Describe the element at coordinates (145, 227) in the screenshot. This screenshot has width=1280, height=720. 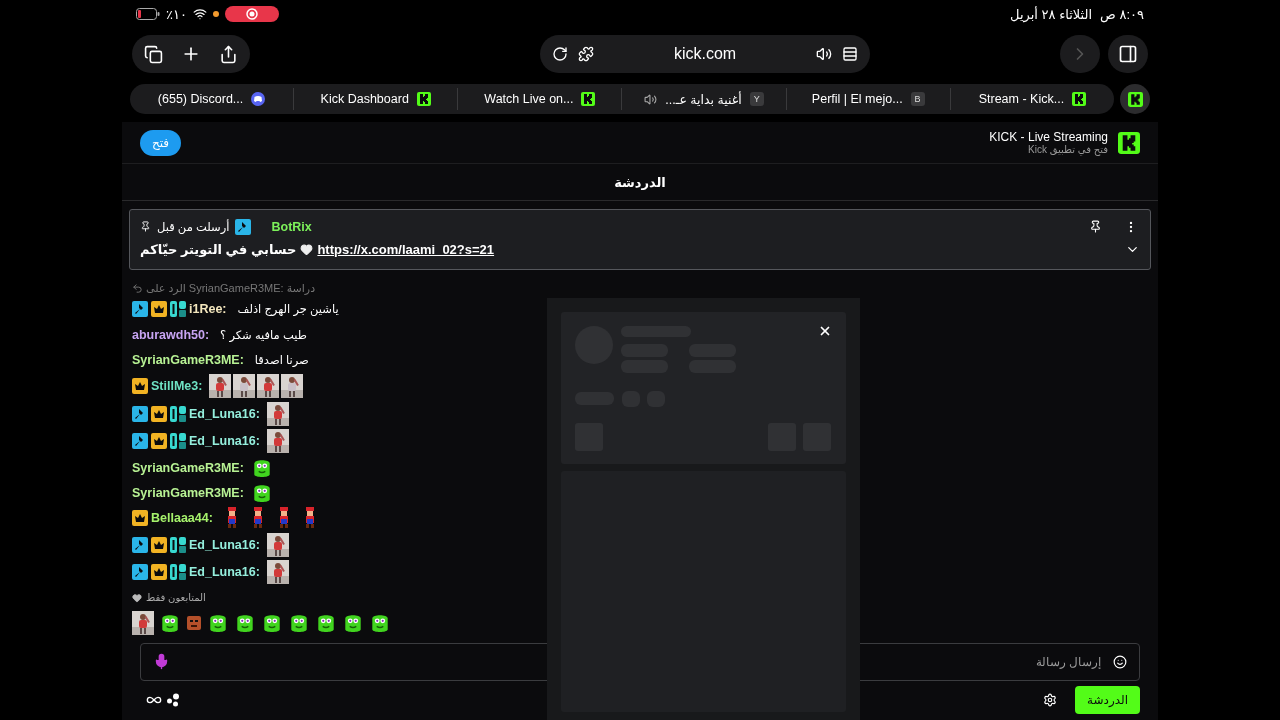
I see `pin-icon` at that location.